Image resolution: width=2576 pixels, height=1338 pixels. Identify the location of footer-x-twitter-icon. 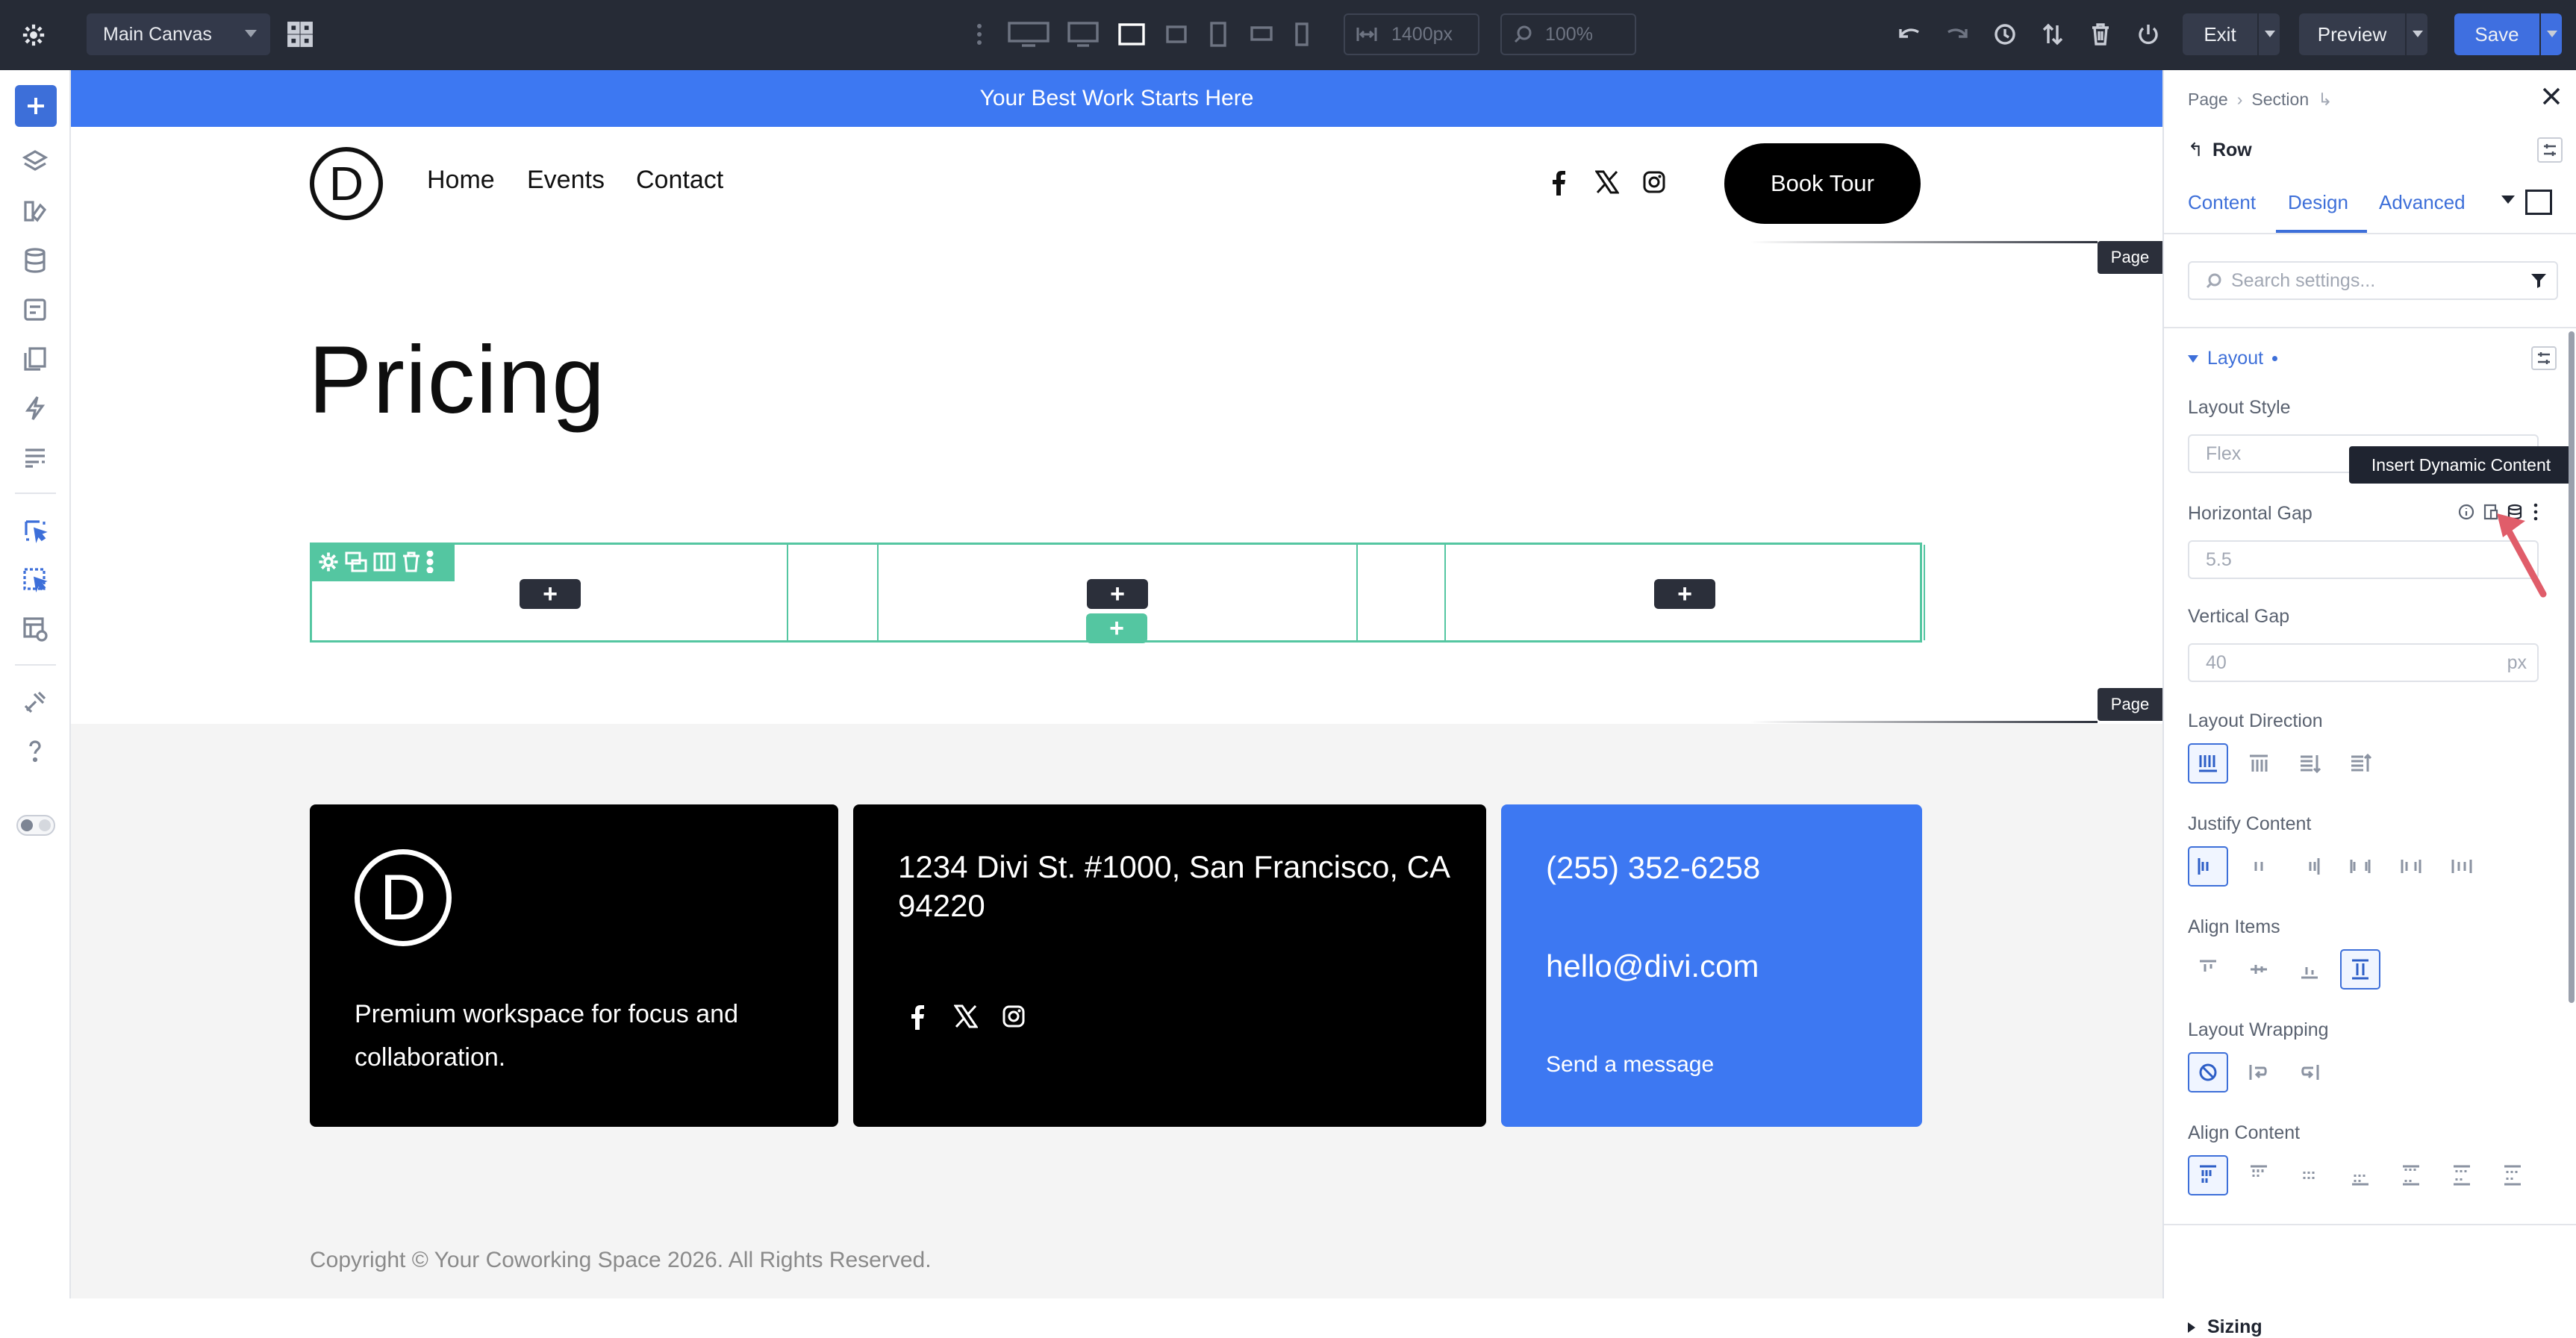
(966, 1016).